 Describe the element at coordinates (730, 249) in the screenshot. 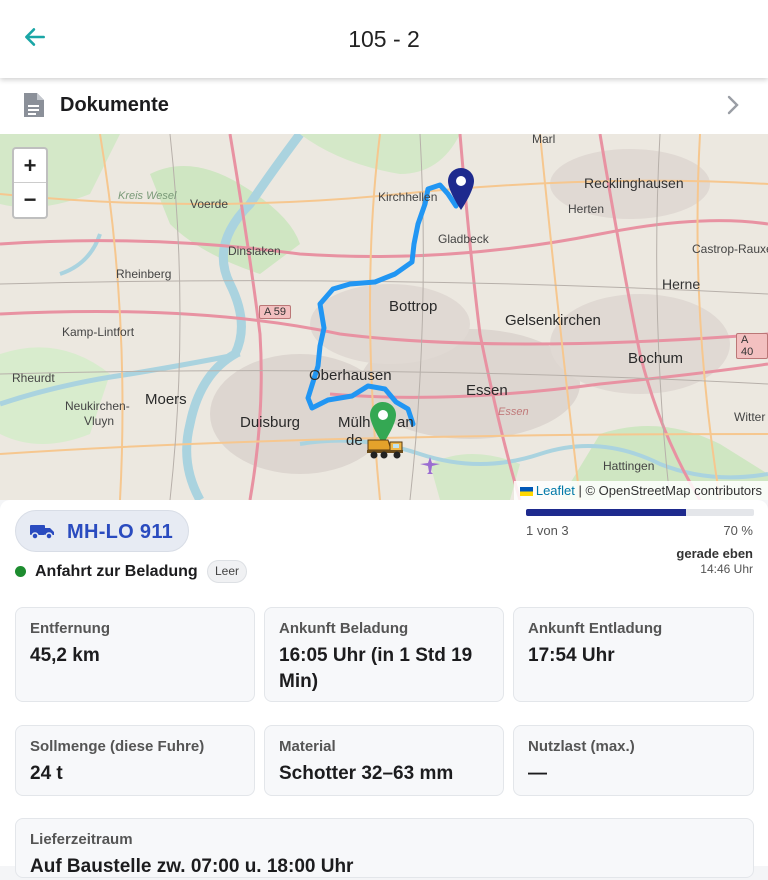

I see `map-label: Castrop-Rauxel` at that location.